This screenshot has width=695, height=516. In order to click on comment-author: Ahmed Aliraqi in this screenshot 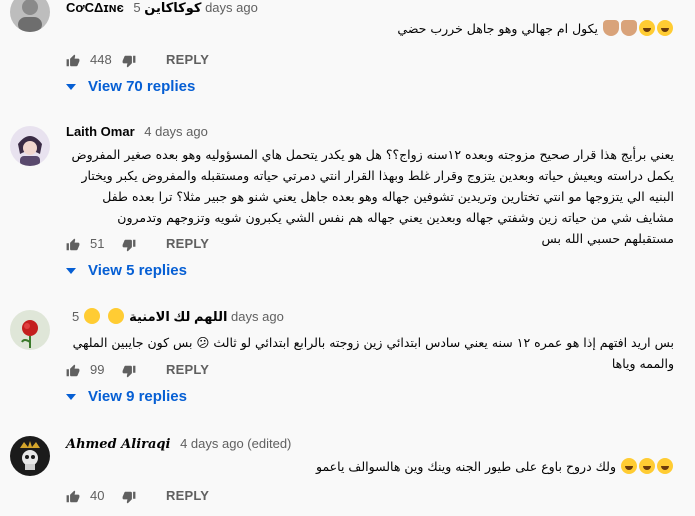, I will do `click(118, 444)`.